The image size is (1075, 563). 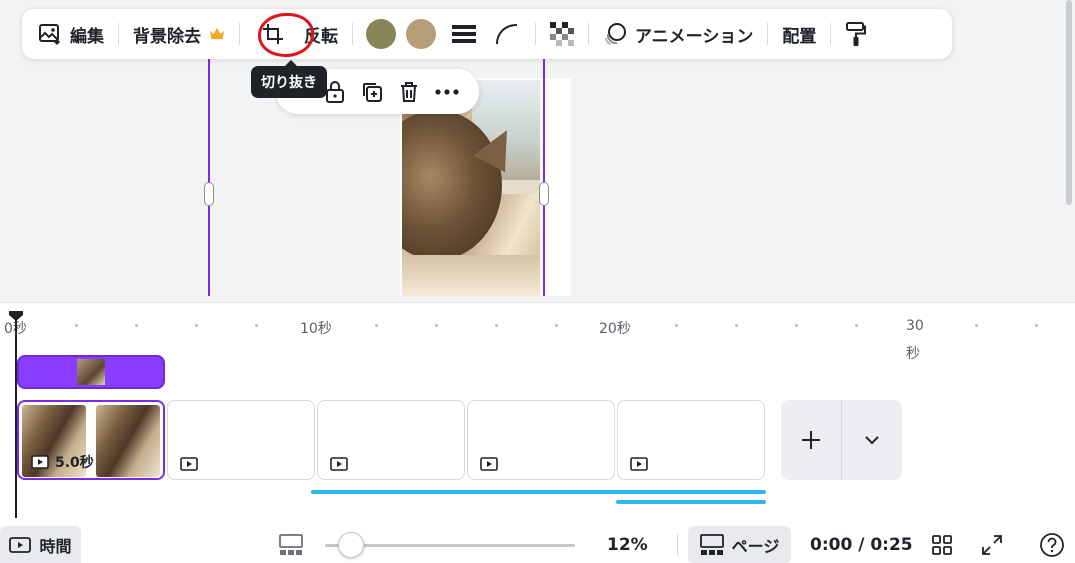 What do you see at coordinates (421, 34) in the screenshot?
I see `color-swatch-tan` at bounding box center [421, 34].